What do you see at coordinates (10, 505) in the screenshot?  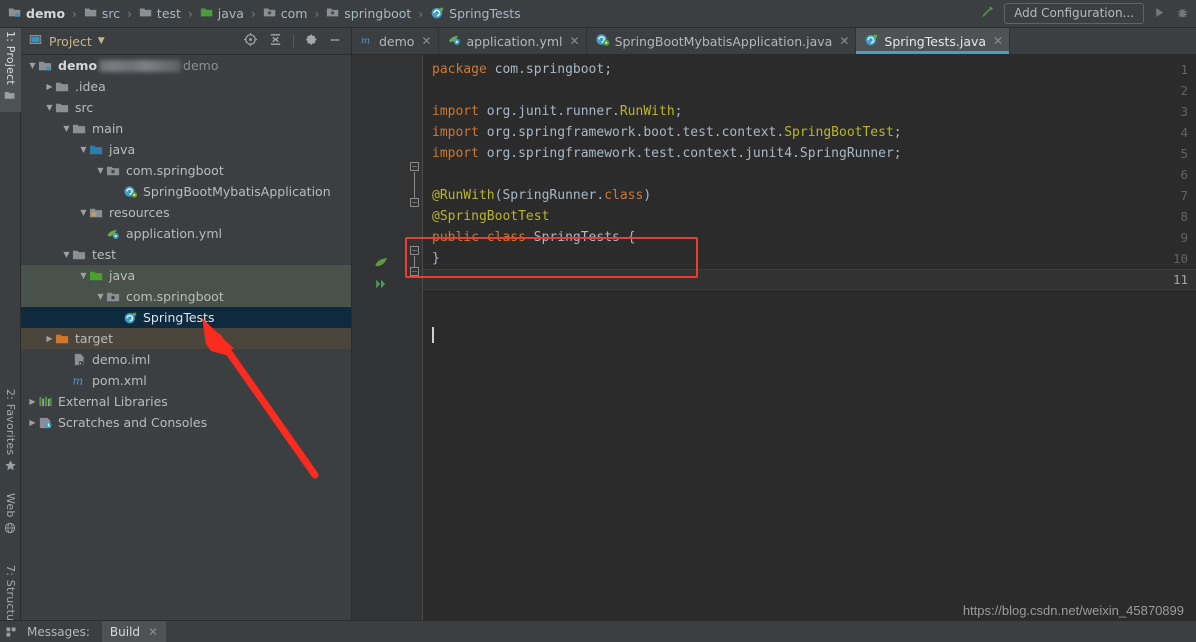 I see `tool-label: Web` at bounding box center [10, 505].